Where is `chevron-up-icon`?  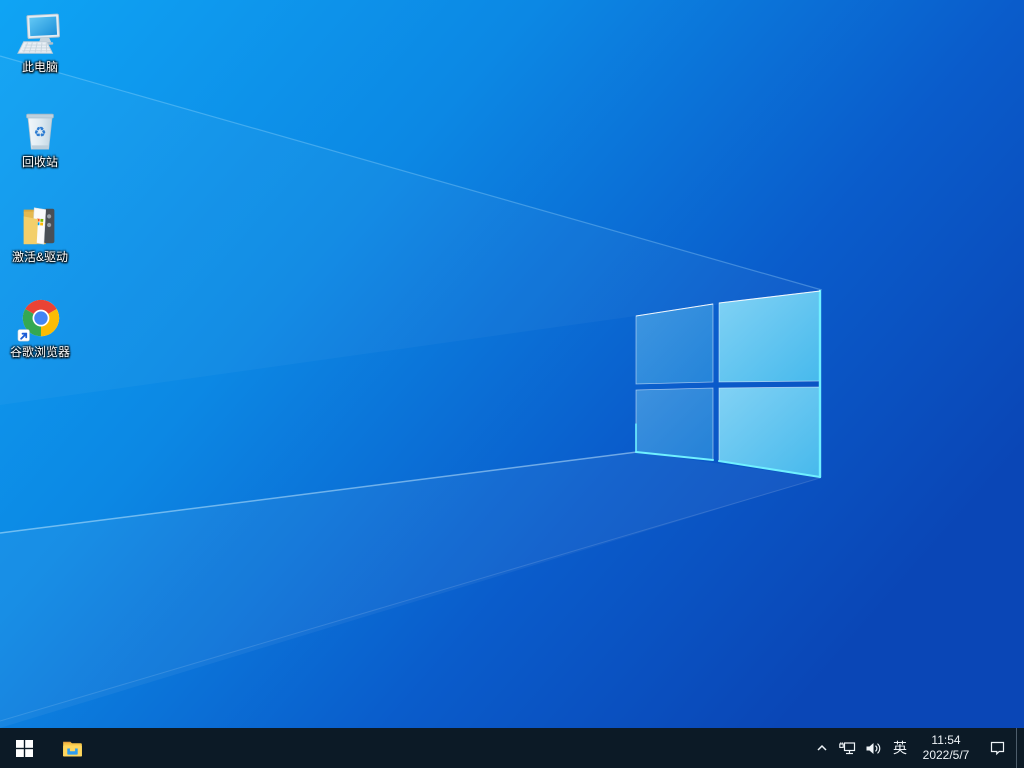 chevron-up-icon is located at coordinates (822, 747).